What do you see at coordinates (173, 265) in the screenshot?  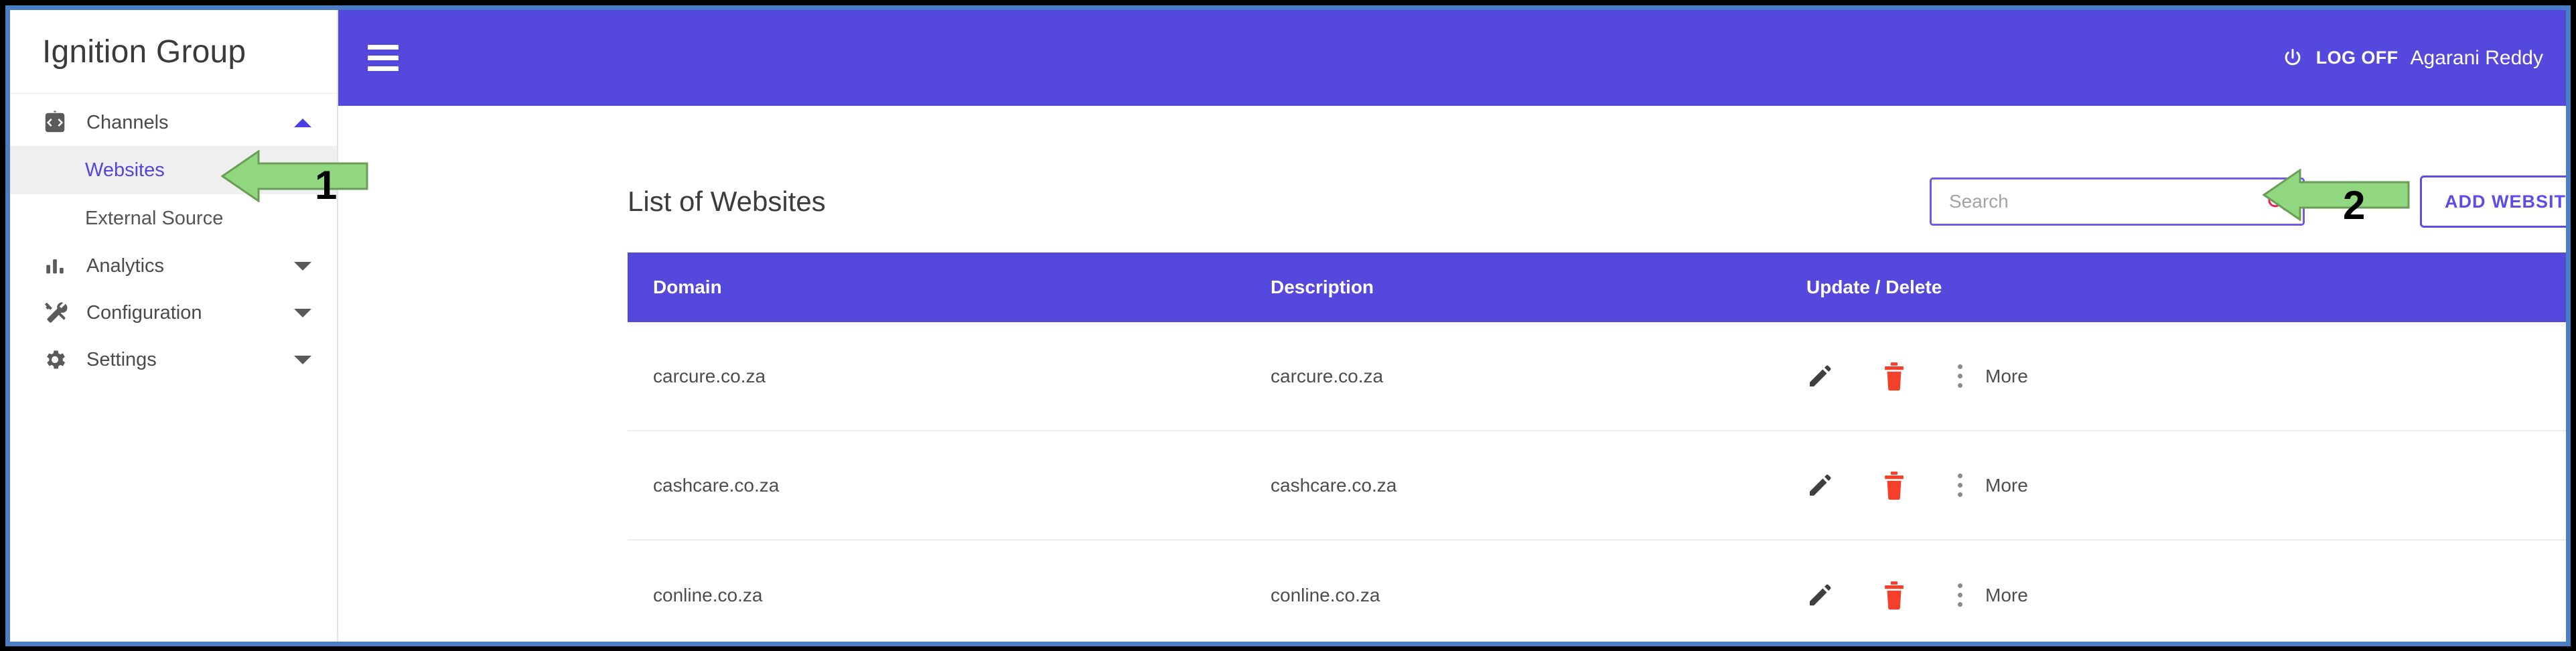 I see `sidebar-group-analytics: Analytics` at bounding box center [173, 265].